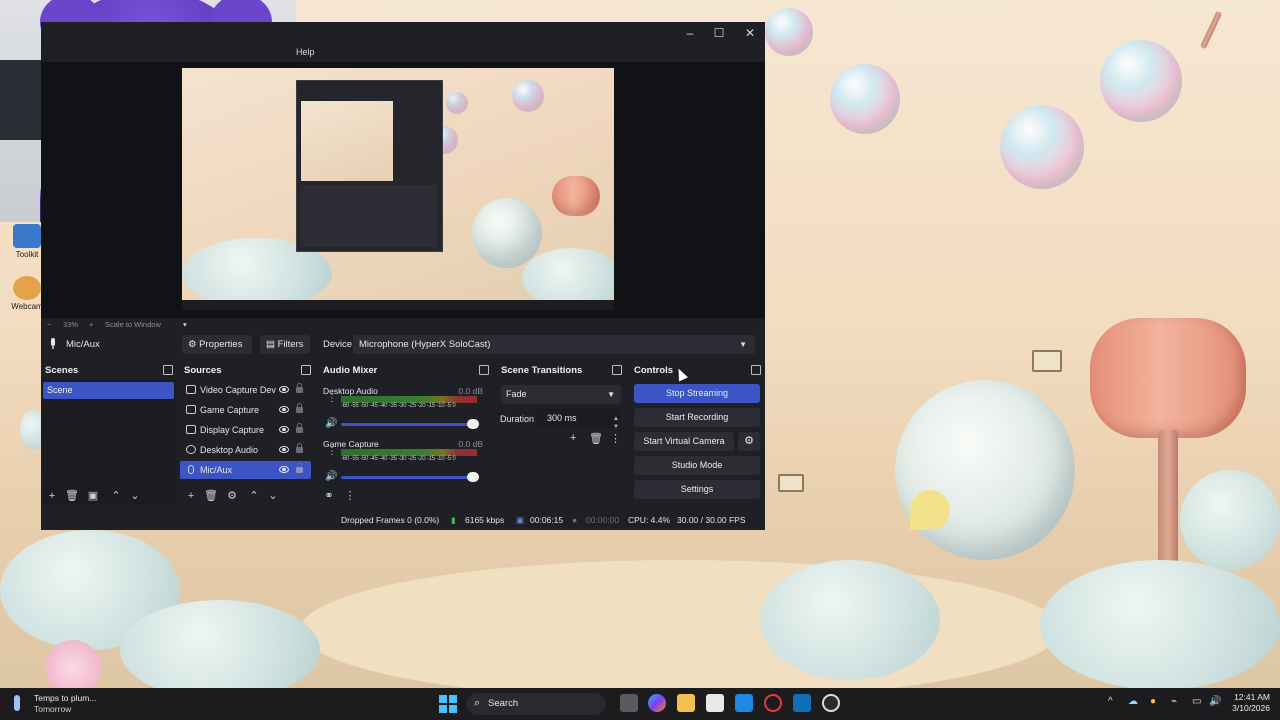 The image size is (1280, 720). Describe the element at coordinates (554, 344) in the screenshot. I see `device-select: Microphone (HyperX SoloCast) ▼` at that location.